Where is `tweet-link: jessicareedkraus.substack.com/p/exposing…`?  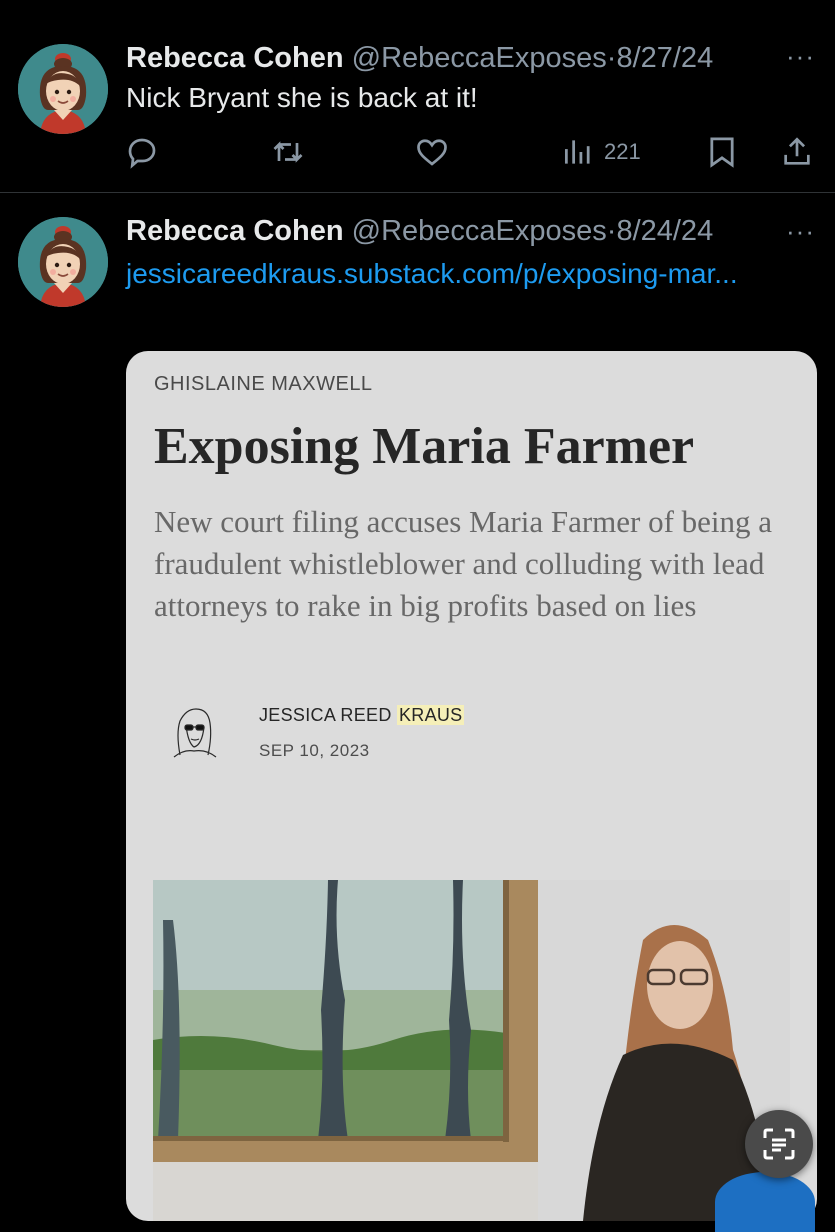
tweet-link: jessicareedkraus.substack.com/p/exposing… is located at coordinates (446, 274).